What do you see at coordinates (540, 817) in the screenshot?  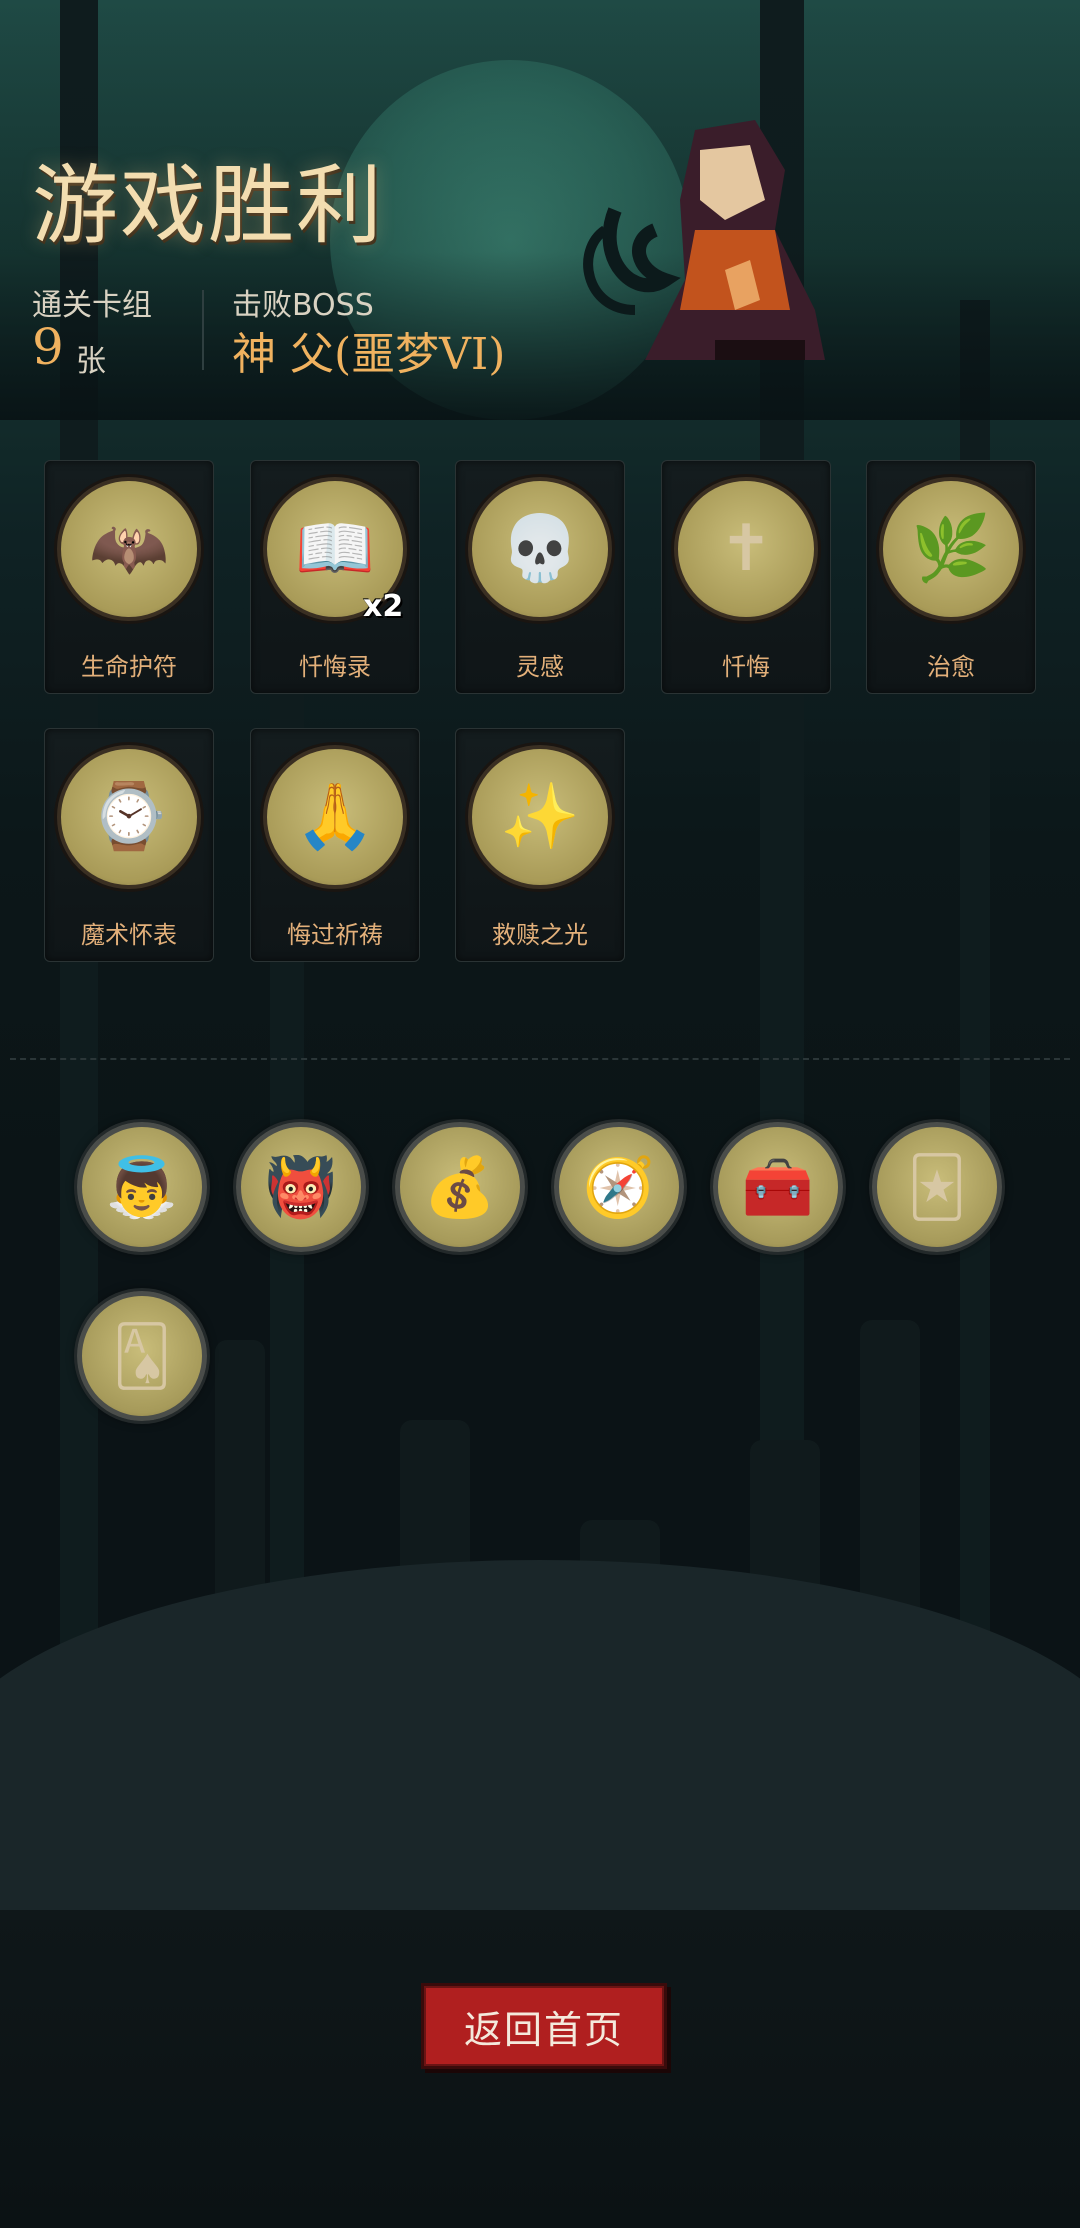 I see `light-beam-icon: ✨` at bounding box center [540, 817].